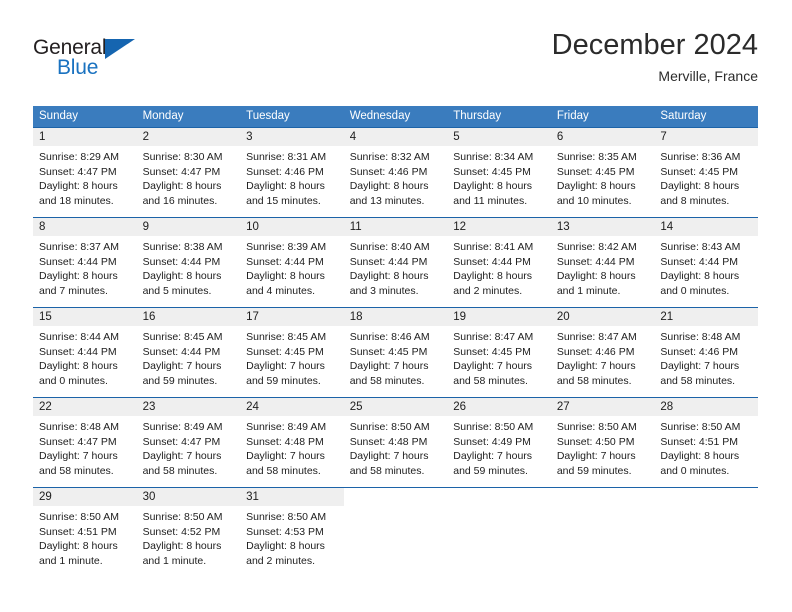 Image resolution: width=792 pixels, height=612 pixels. I want to click on daylight-duration-line2: and 5 minutes., so click(177, 290).